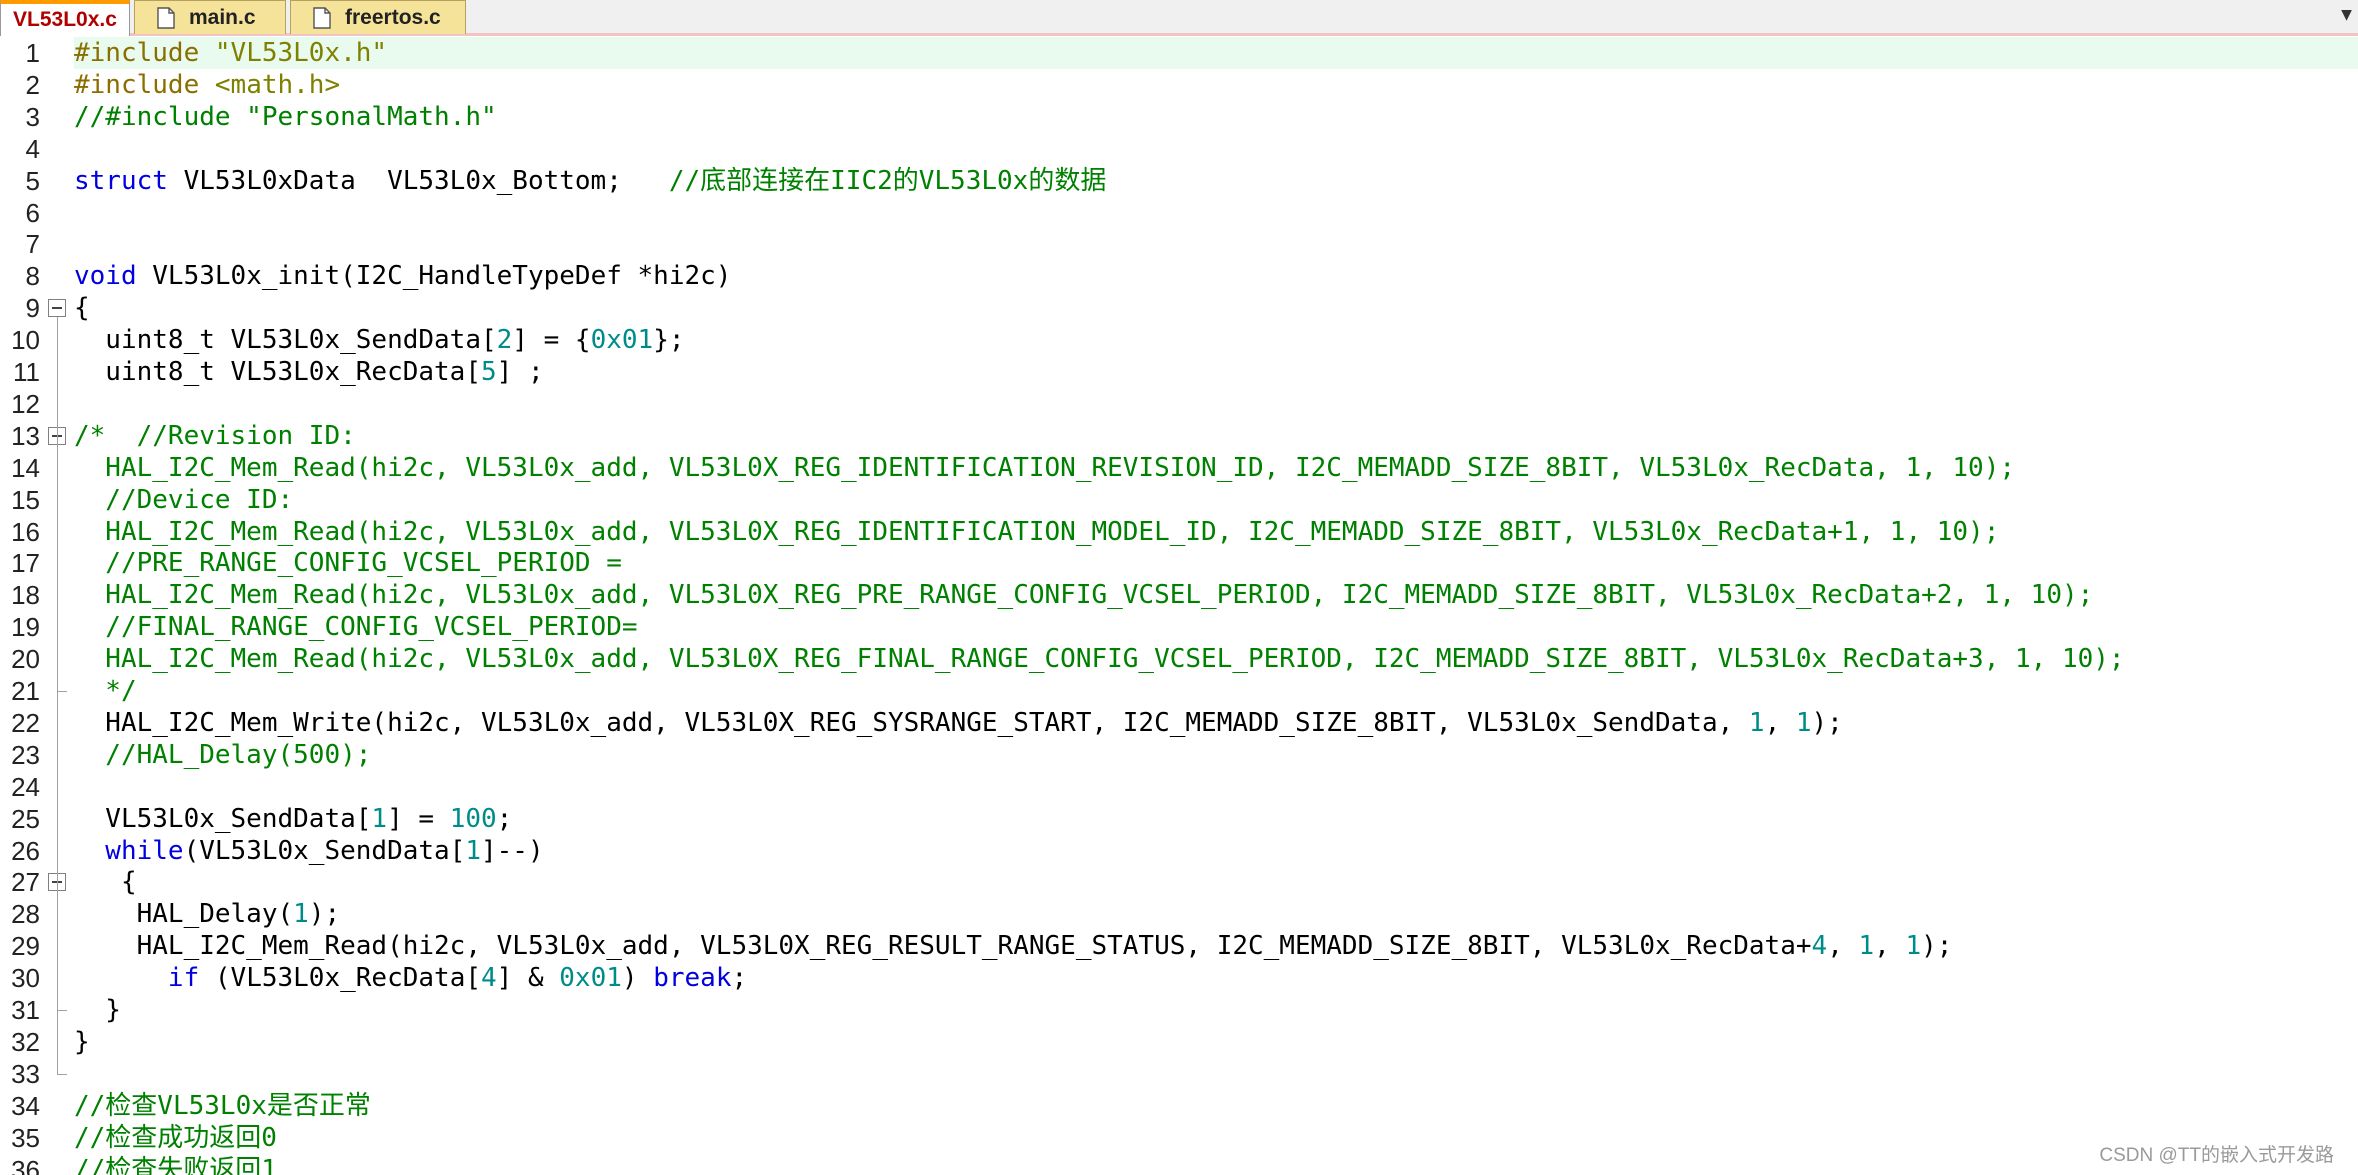 This screenshot has height=1175, width=2358. Describe the element at coordinates (1216, 1106) in the screenshot. I see `code-line: //检查VL53L0x是否正常` at that location.